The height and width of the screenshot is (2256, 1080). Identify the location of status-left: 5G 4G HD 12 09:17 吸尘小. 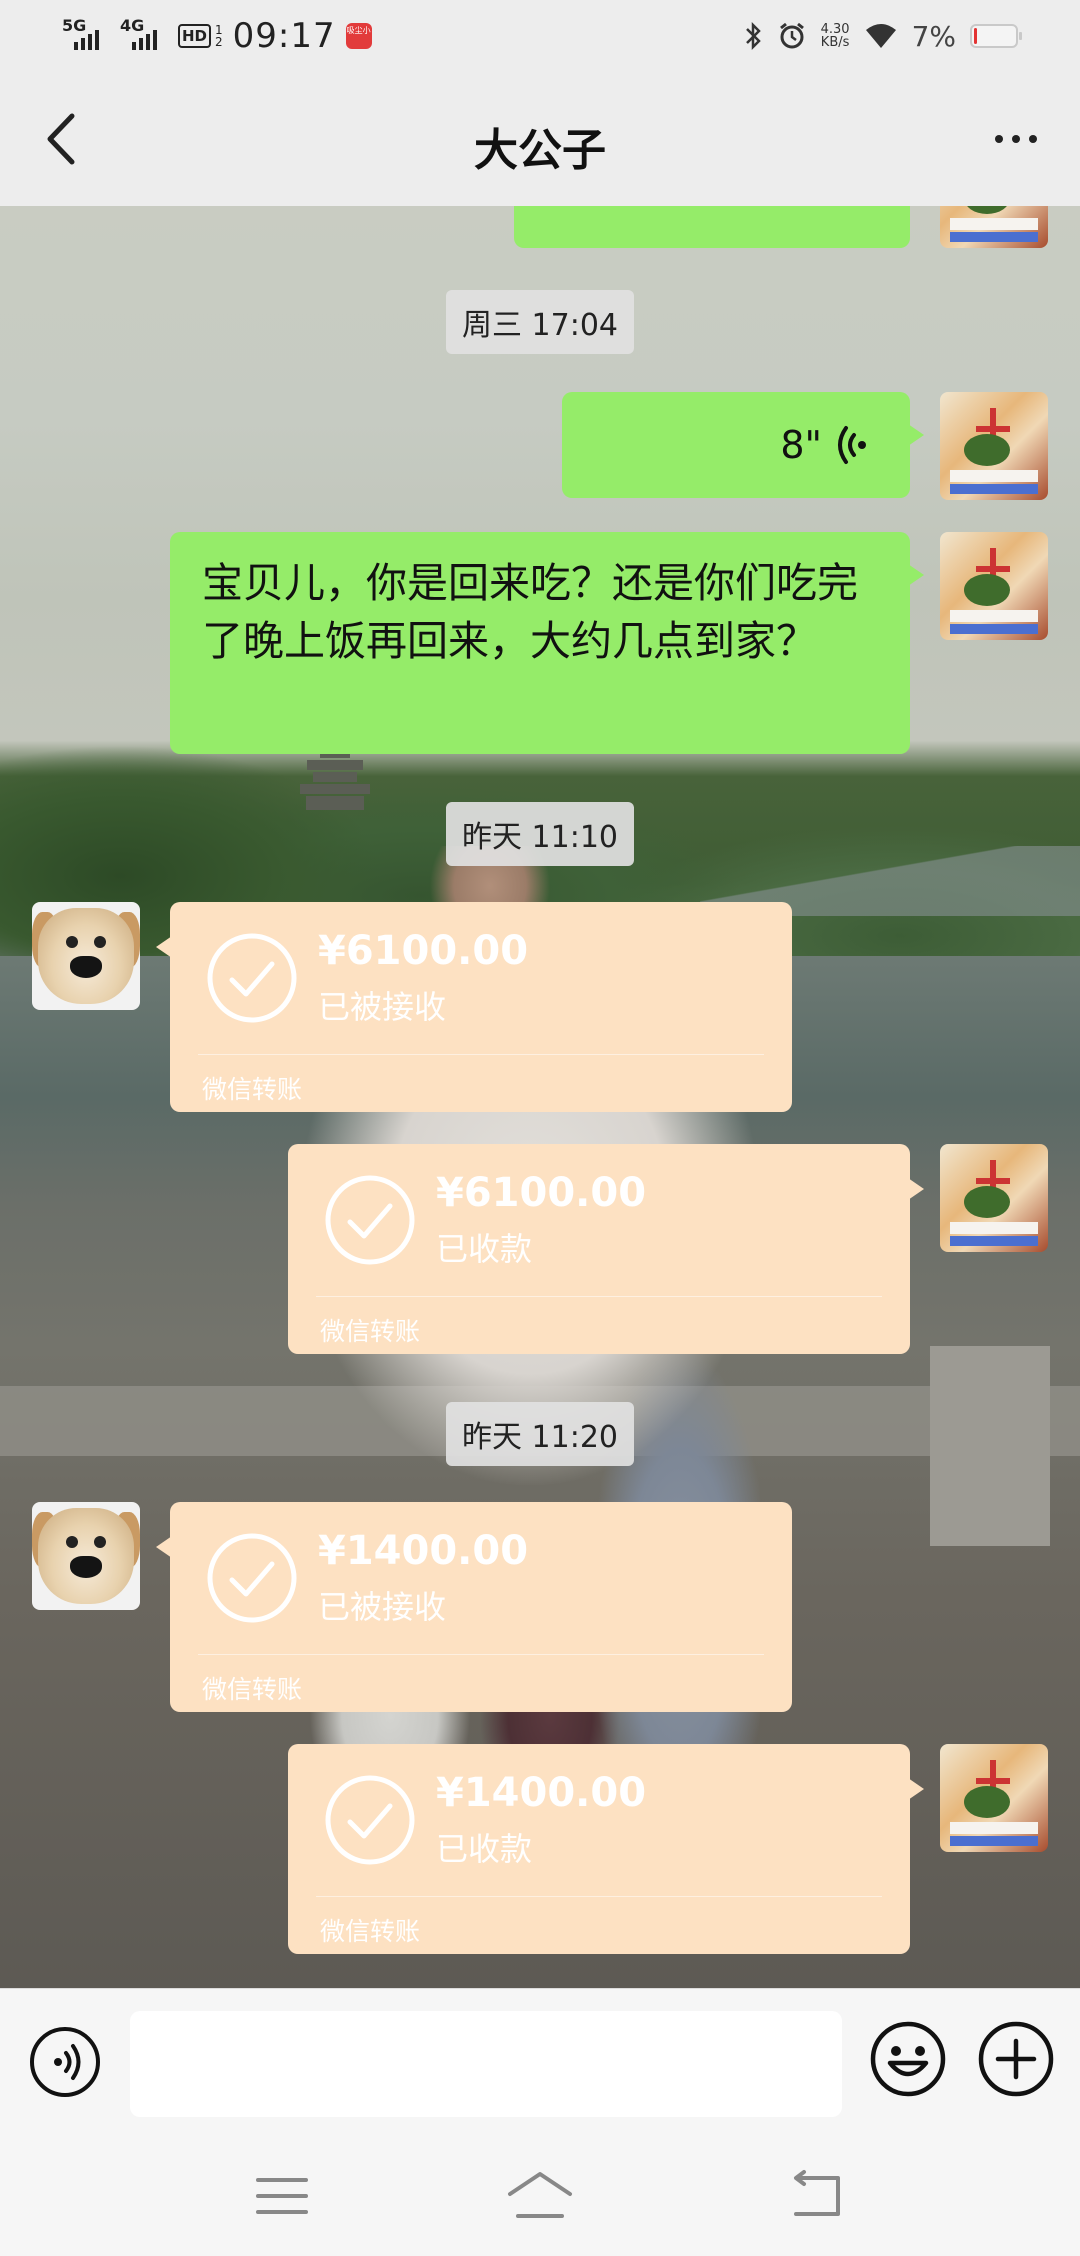
(217, 36).